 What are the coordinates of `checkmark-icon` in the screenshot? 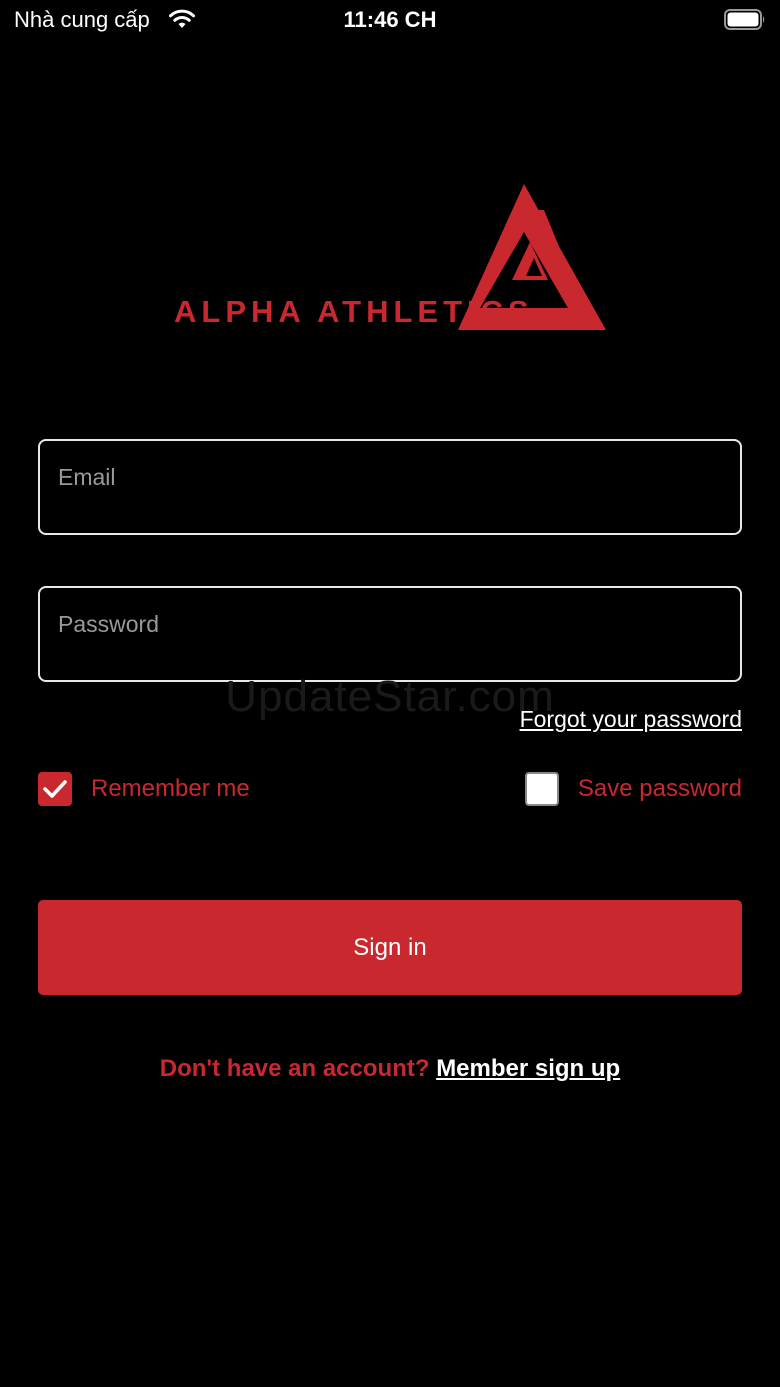 It's located at (55, 789).